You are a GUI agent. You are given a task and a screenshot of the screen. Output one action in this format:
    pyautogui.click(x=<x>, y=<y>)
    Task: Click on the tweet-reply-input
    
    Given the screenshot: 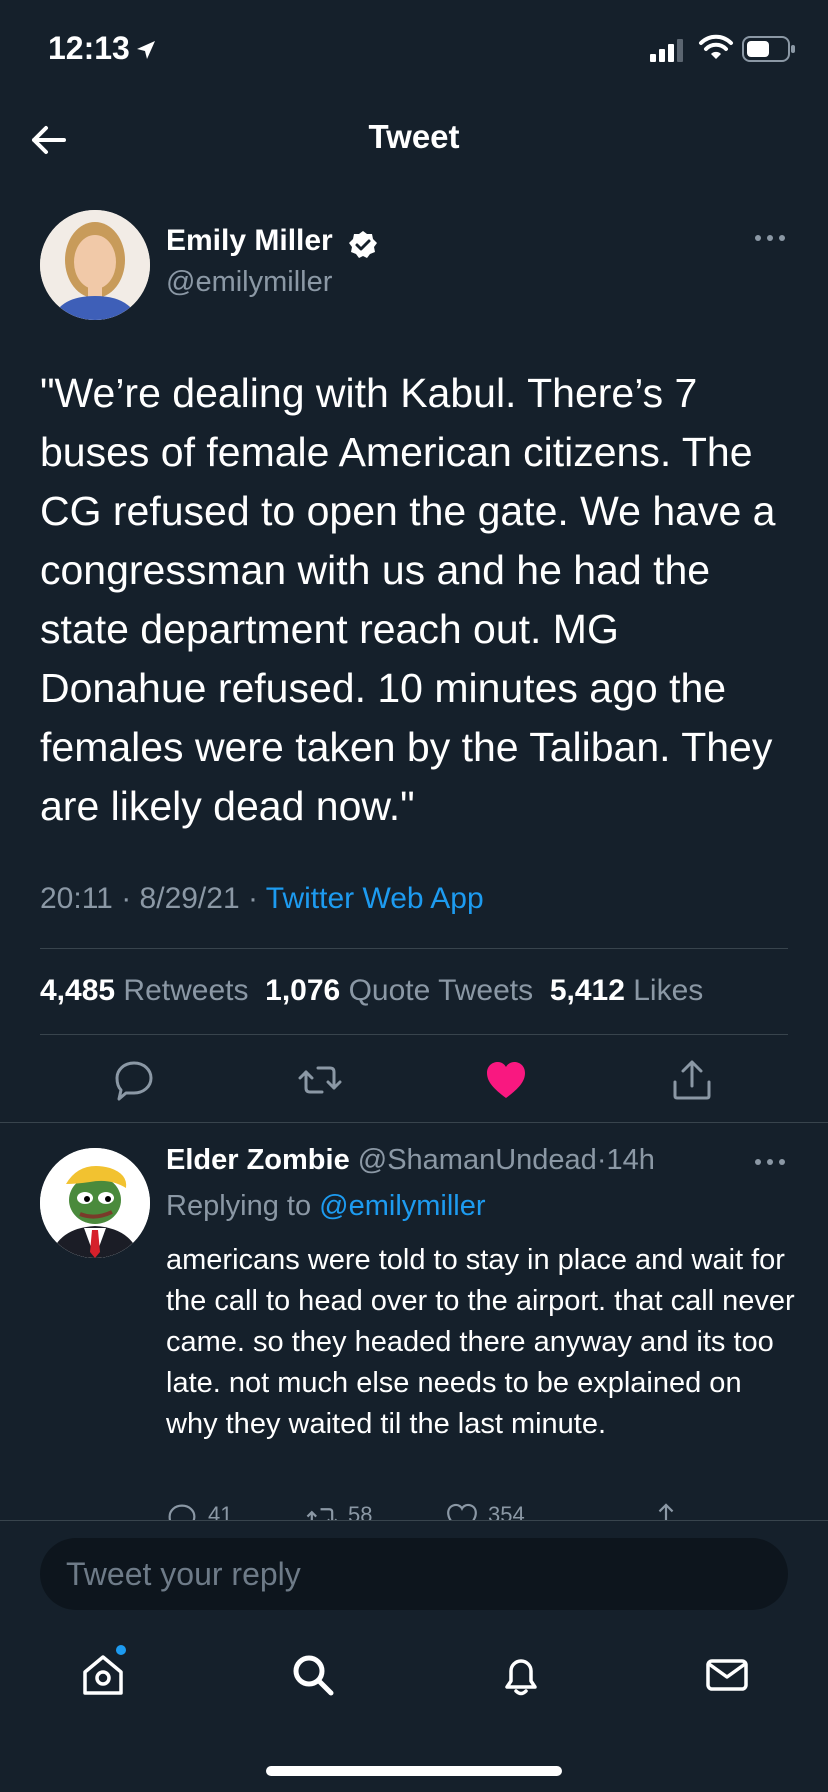 What is the action you would take?
    pyautogui.click(x=414, y=1574)
    